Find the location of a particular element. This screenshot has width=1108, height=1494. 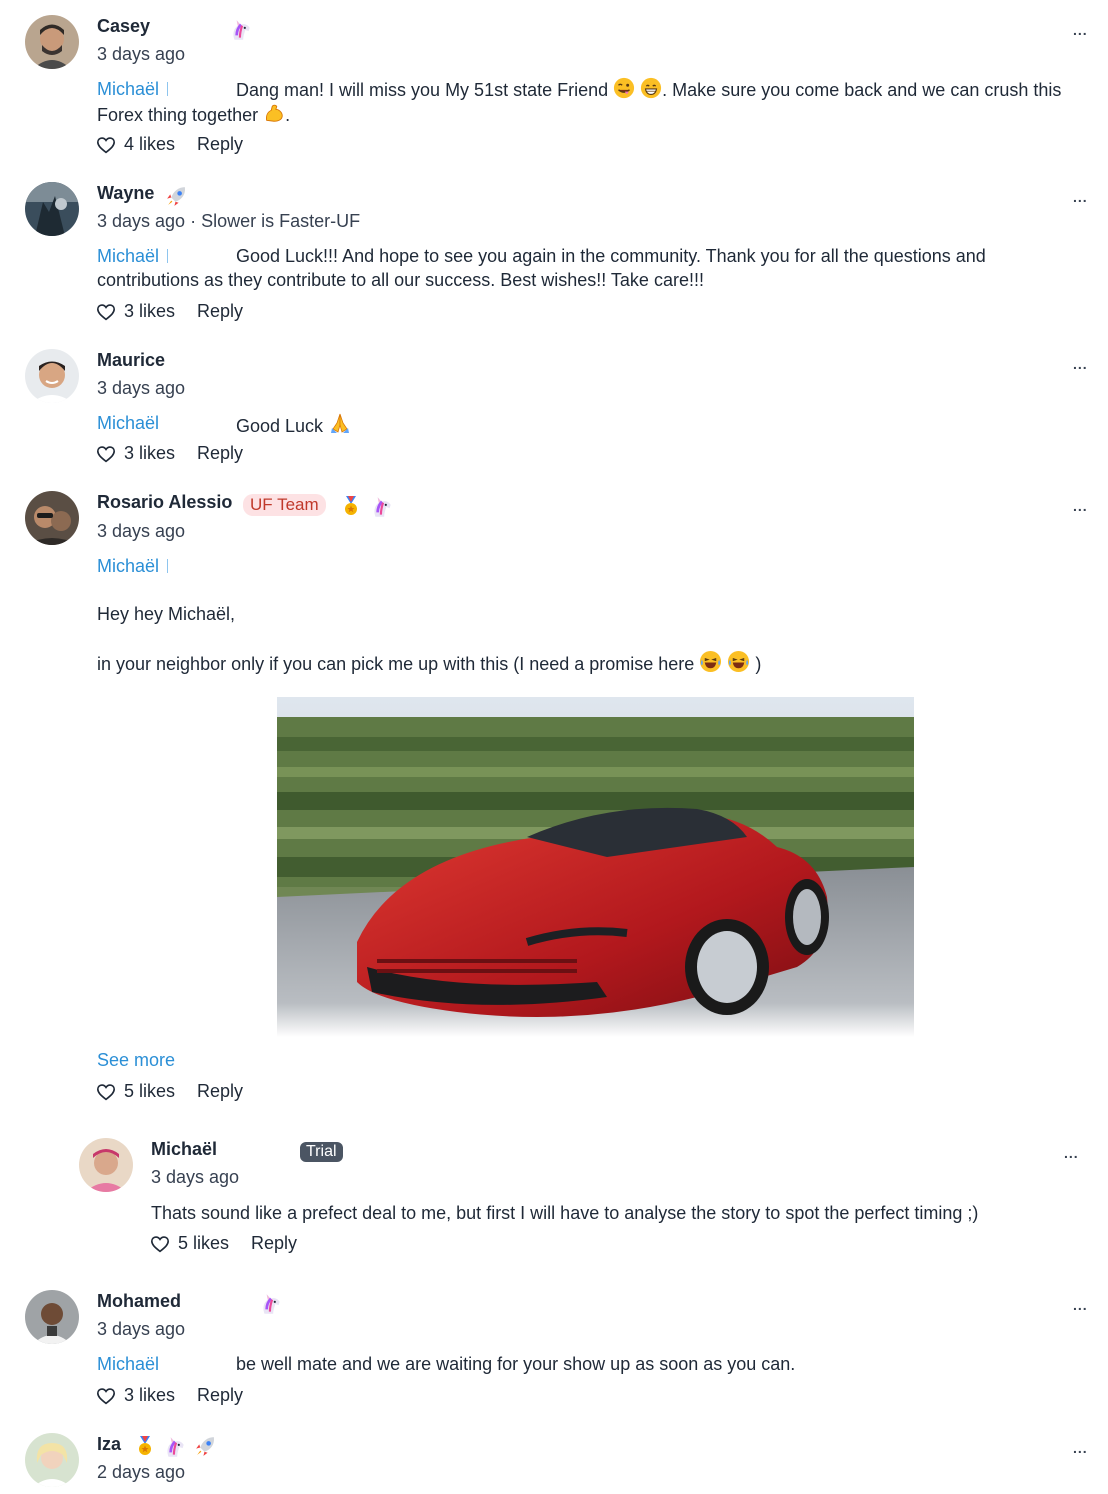

winking-tongue-face-icon is located at coordinates (624, 88).